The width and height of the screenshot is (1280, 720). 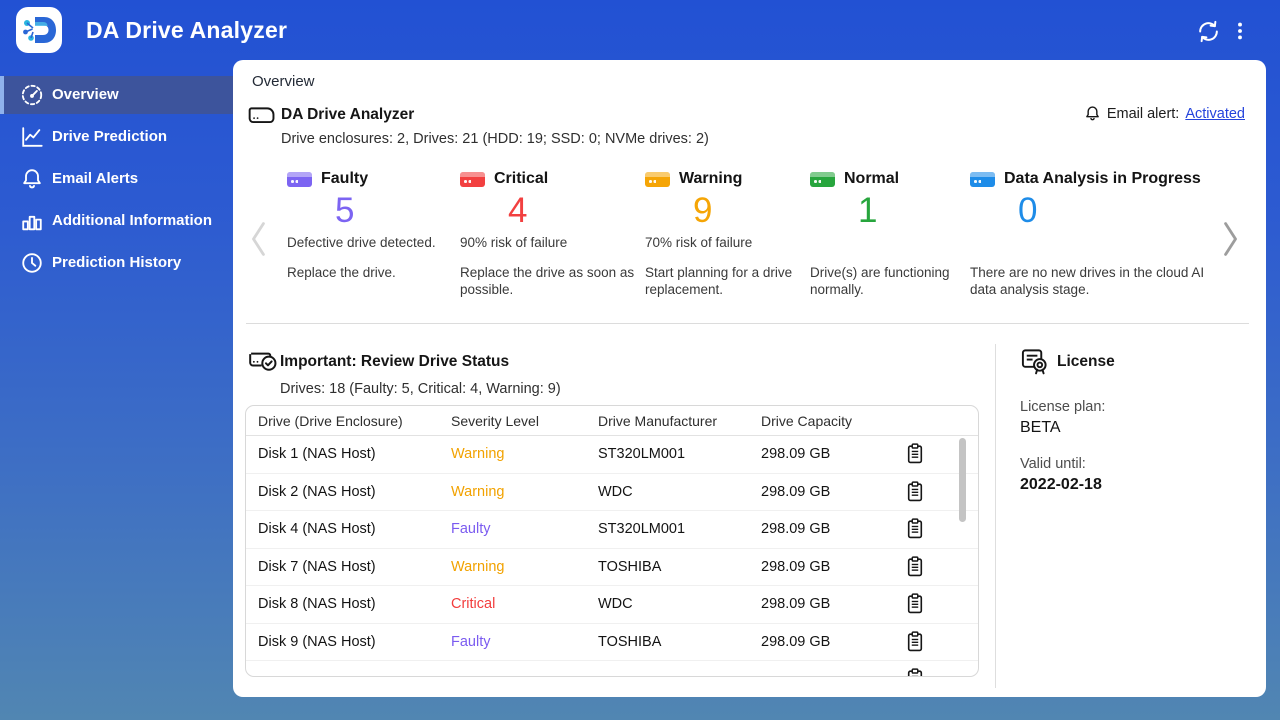 I want to click on breadcrumb: Overview, so click(x=283, y=81).